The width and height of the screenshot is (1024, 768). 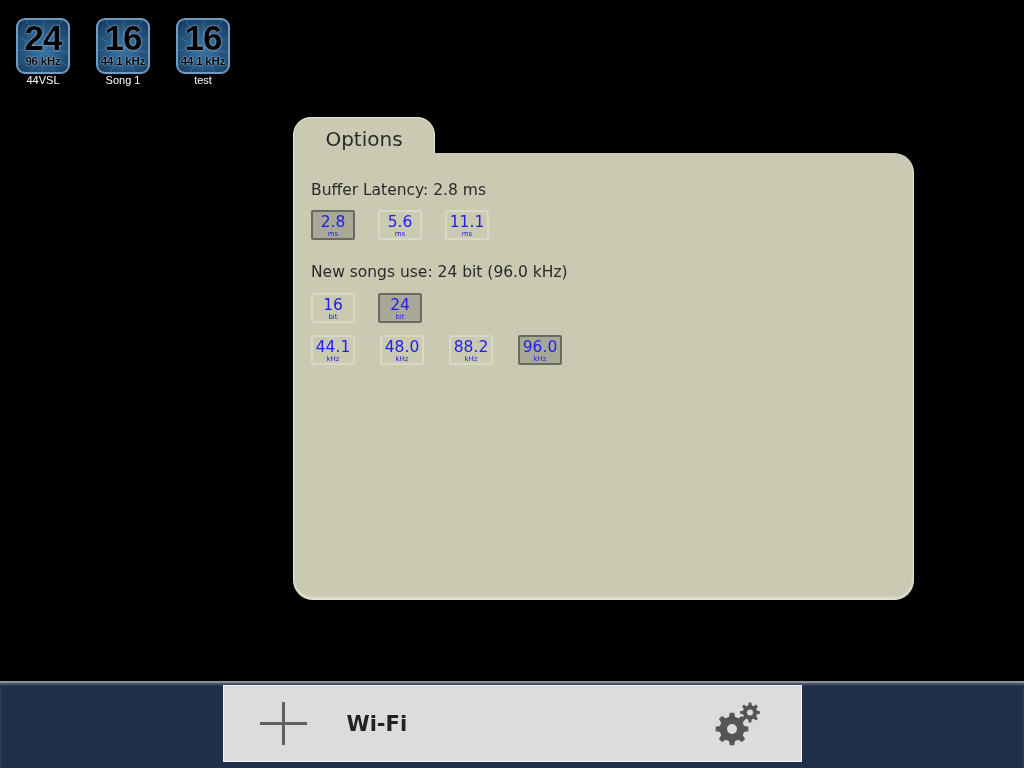 What do you see at coordinates (43, 46) in the screenshot?
I see `song-tile: 24 96 kHz` at bounding box center [43, 46].